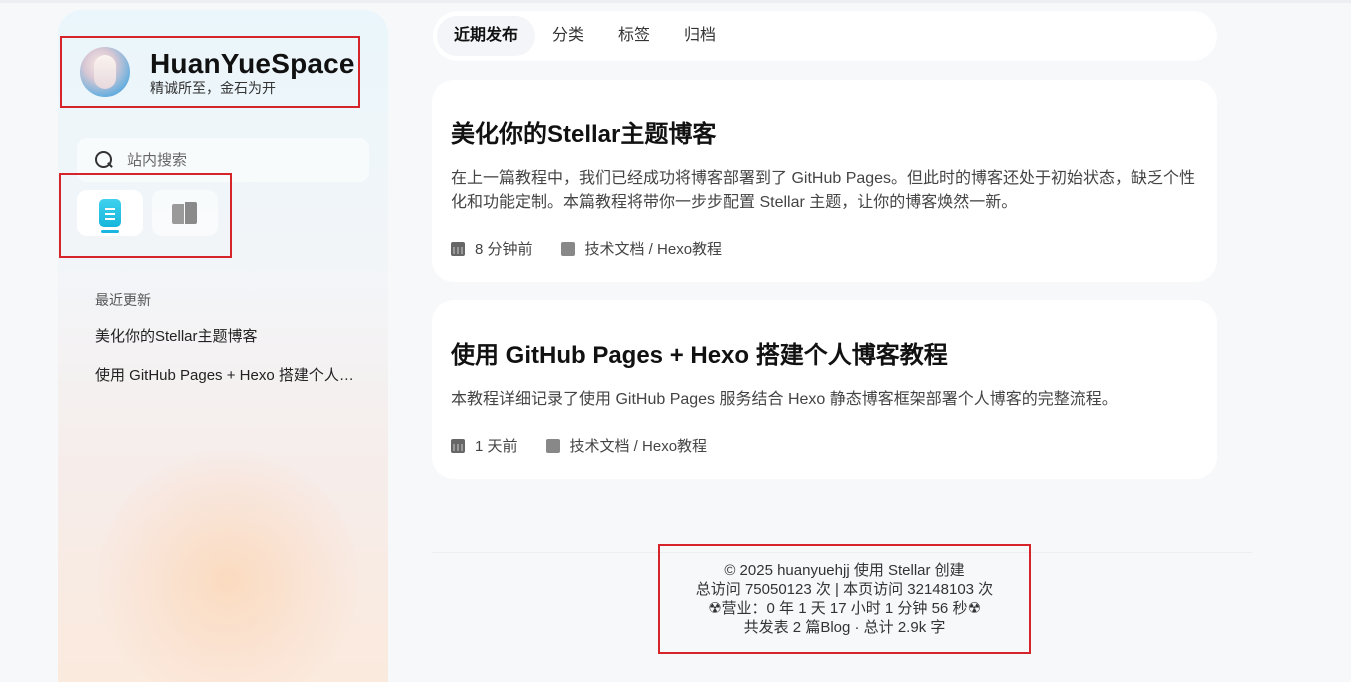  I want to click on tab-tags: 标签, so click(634, 36).